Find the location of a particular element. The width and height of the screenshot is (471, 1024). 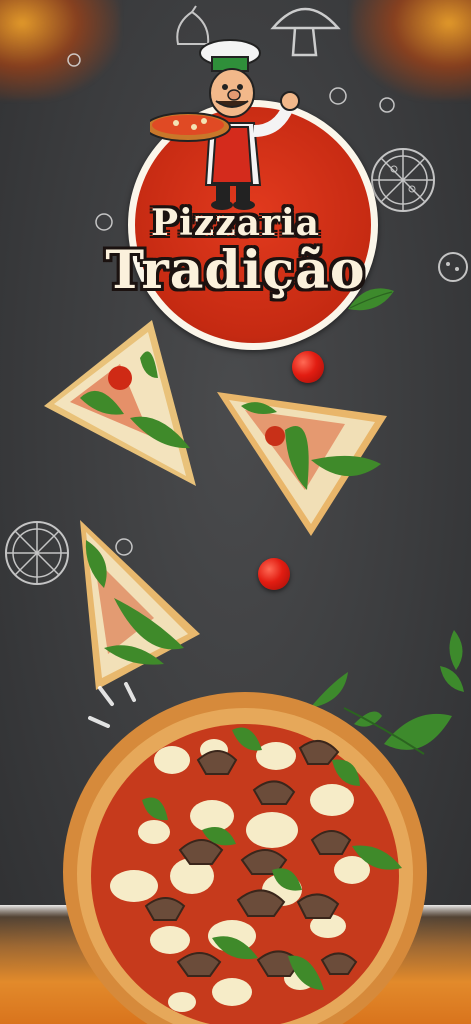

basil-leaf-icon is located at coordinates (371, 299).